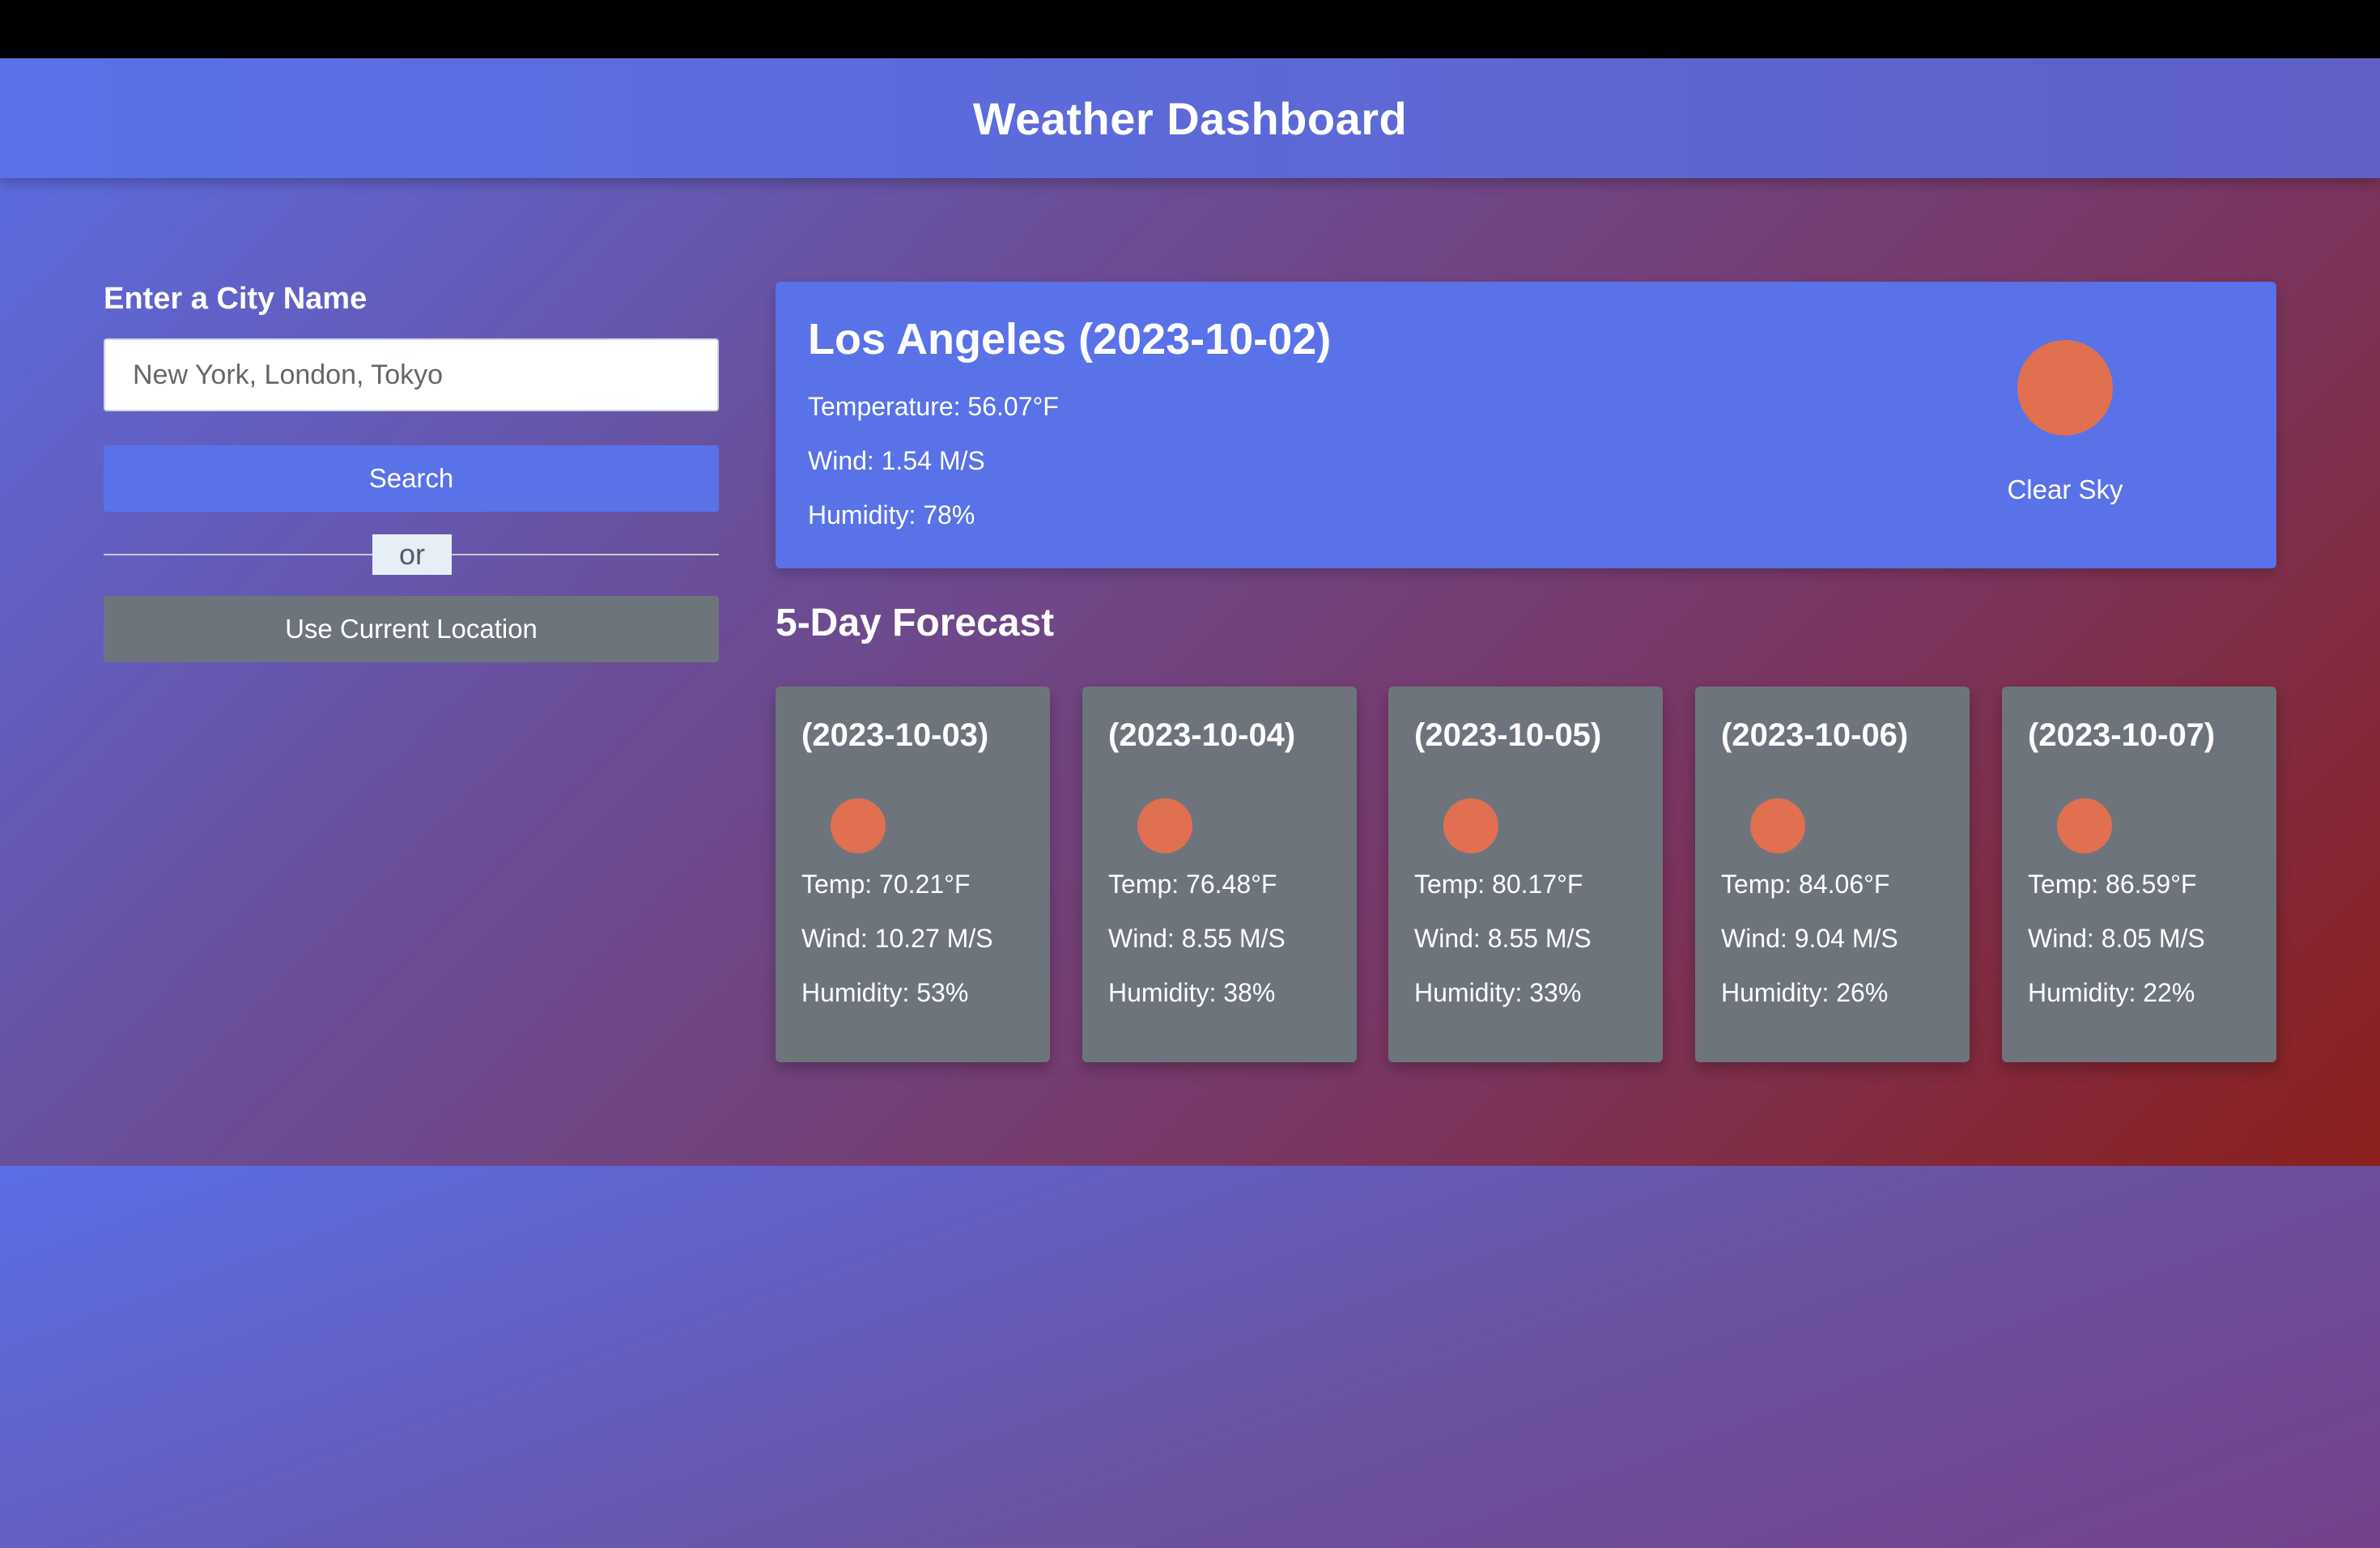  I want to click on page-title: Weather Dashboard, so click(1190, 118).